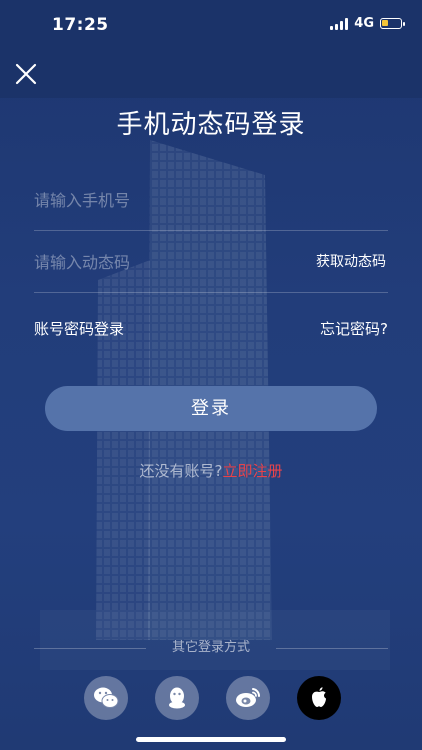 Image resolution: width=422 pixels, height=750 pixels. Describe the element at coordinates (164, 262) in the screenshot. I see `code-input` at that location.